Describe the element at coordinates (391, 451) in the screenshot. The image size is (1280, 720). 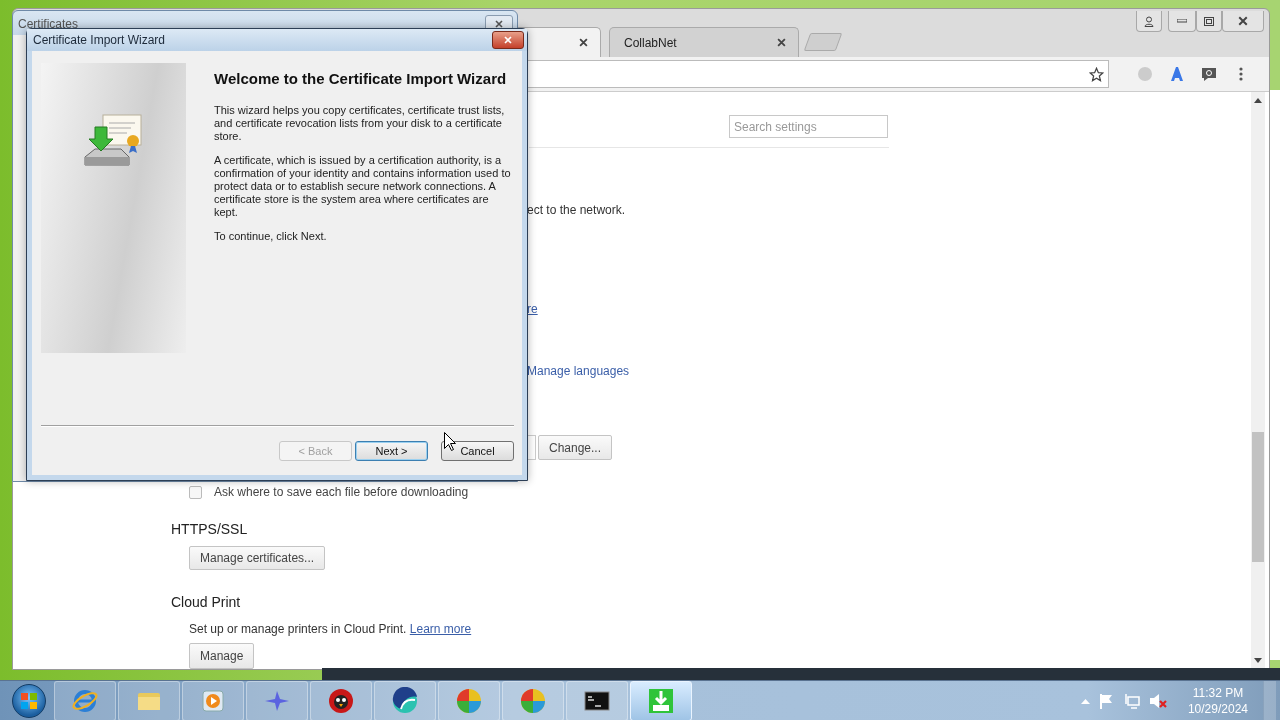
I see `wizard-button: Next >` at that location.